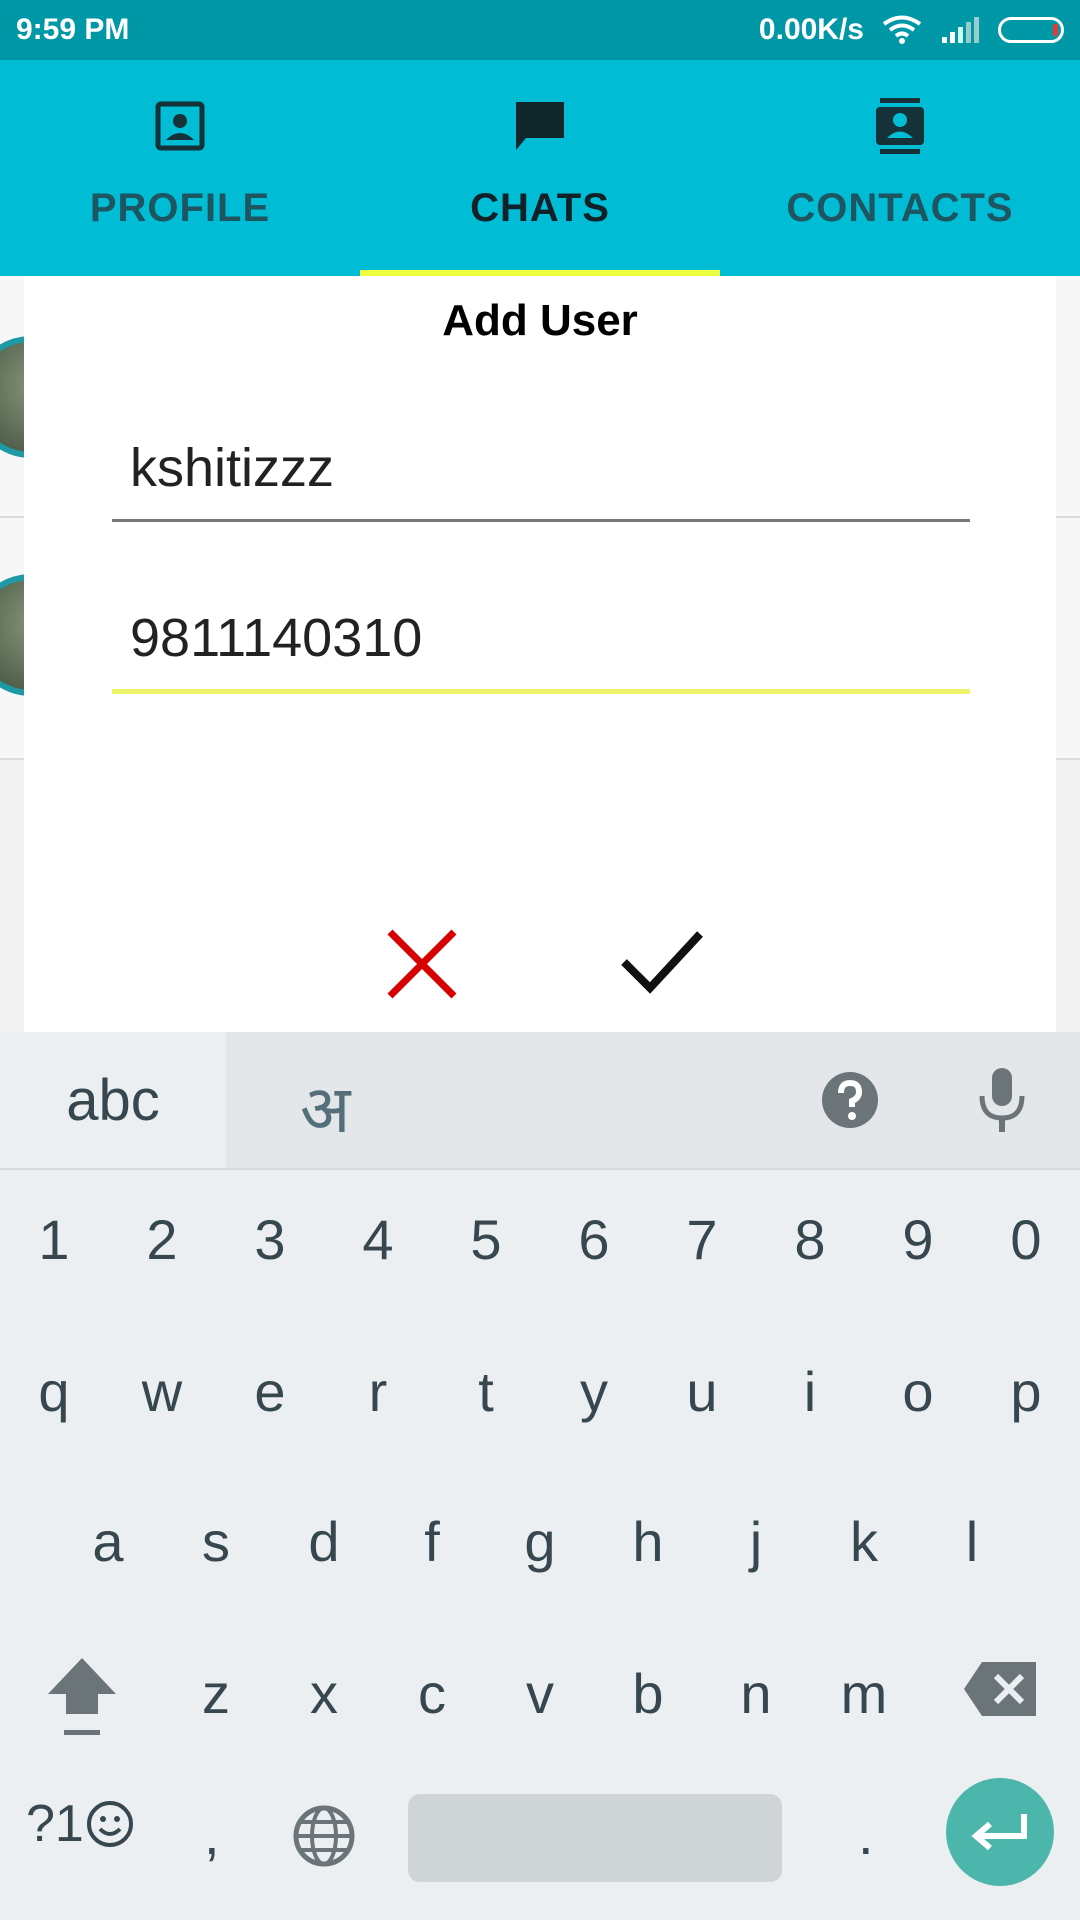 The image size is (1080, 1920). What do you see at coordinates (648, 1693) in the screenshot?
I see `key-b: b` at bounding box center [648, 1693].